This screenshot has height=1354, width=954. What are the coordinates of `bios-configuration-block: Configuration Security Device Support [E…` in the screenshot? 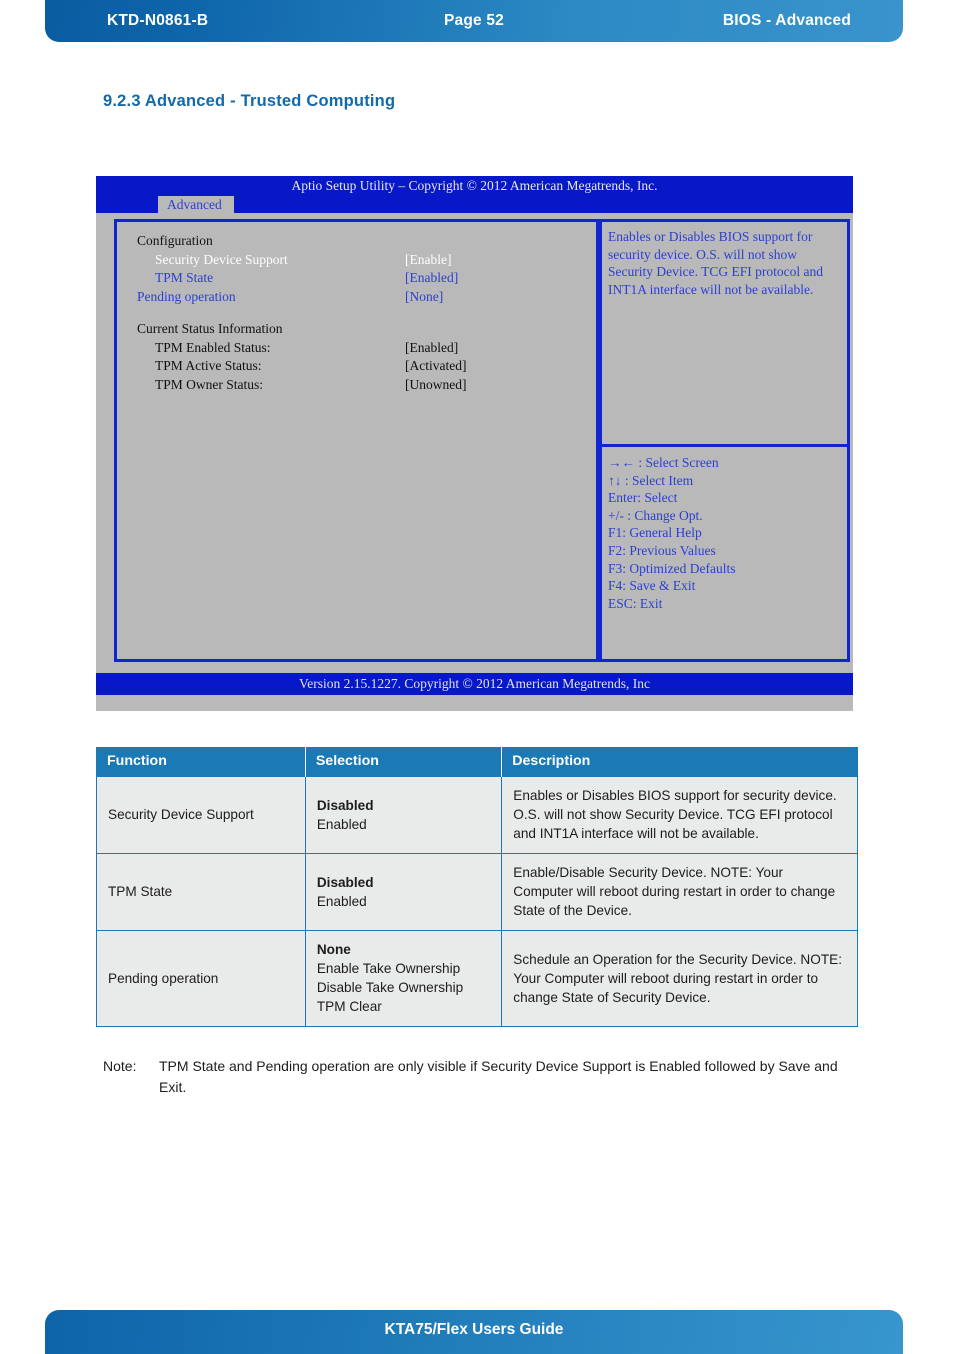 It's located at (362, 313).